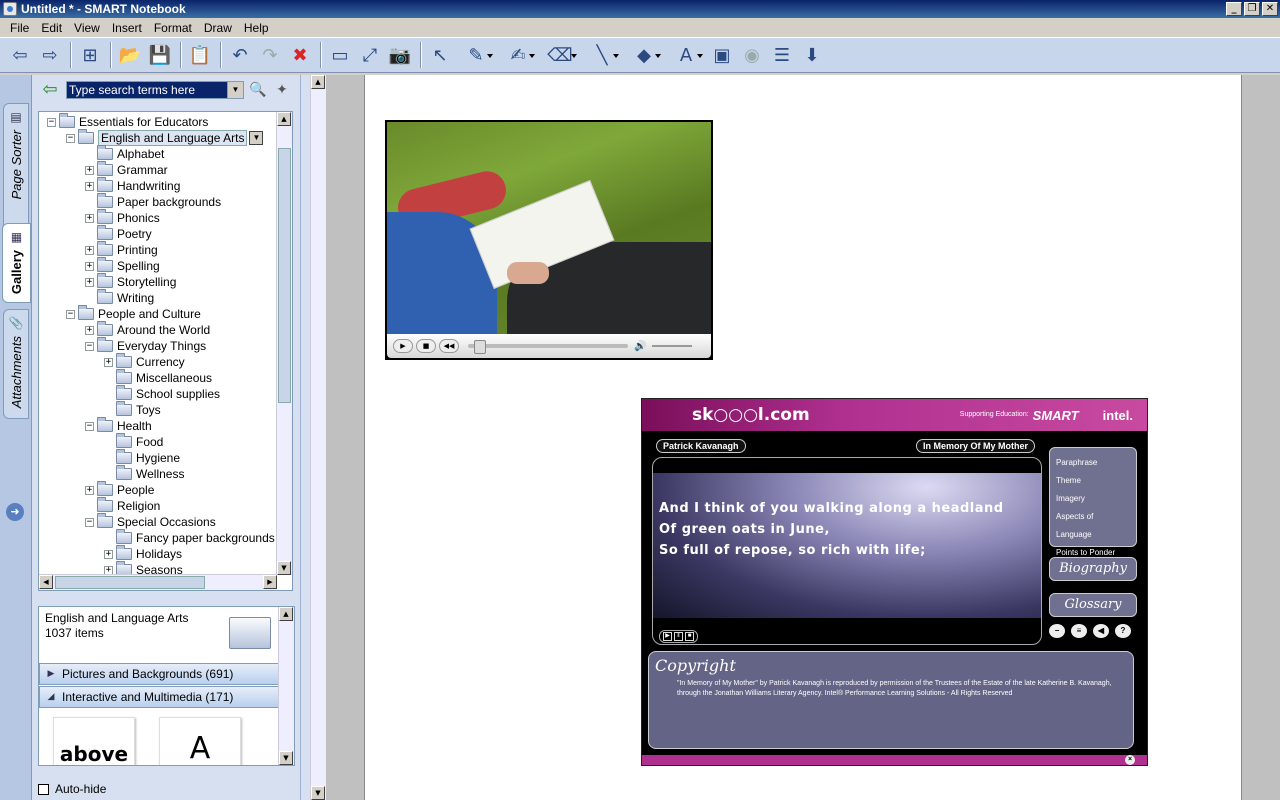 This screenshot has width=1280, height=800. I want to click on restore-button: ❐, so click(1252, 9).